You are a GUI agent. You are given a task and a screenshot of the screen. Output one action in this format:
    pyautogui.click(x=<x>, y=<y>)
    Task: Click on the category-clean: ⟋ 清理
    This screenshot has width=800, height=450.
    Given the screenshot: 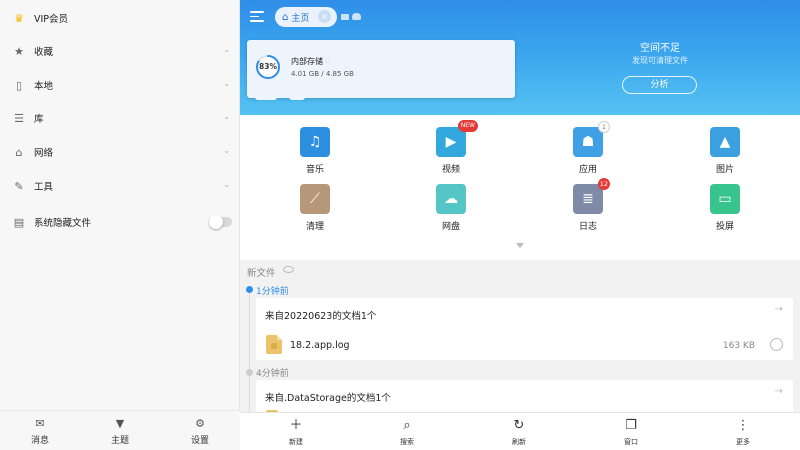 What is the action you would take?
    pyautogui.click(x=315, y=208)
    